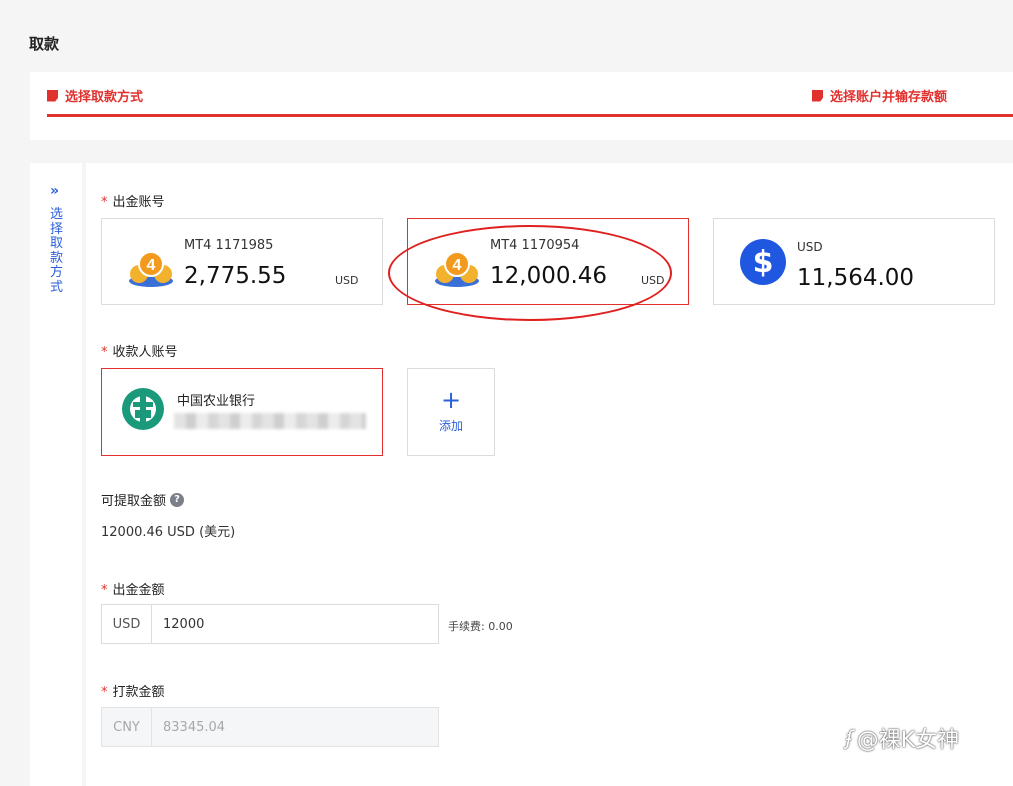 The height and width of the screenshot is (786, 1013). I want to click on zhihu-logo-icon: ʄ, so click(849, 738).